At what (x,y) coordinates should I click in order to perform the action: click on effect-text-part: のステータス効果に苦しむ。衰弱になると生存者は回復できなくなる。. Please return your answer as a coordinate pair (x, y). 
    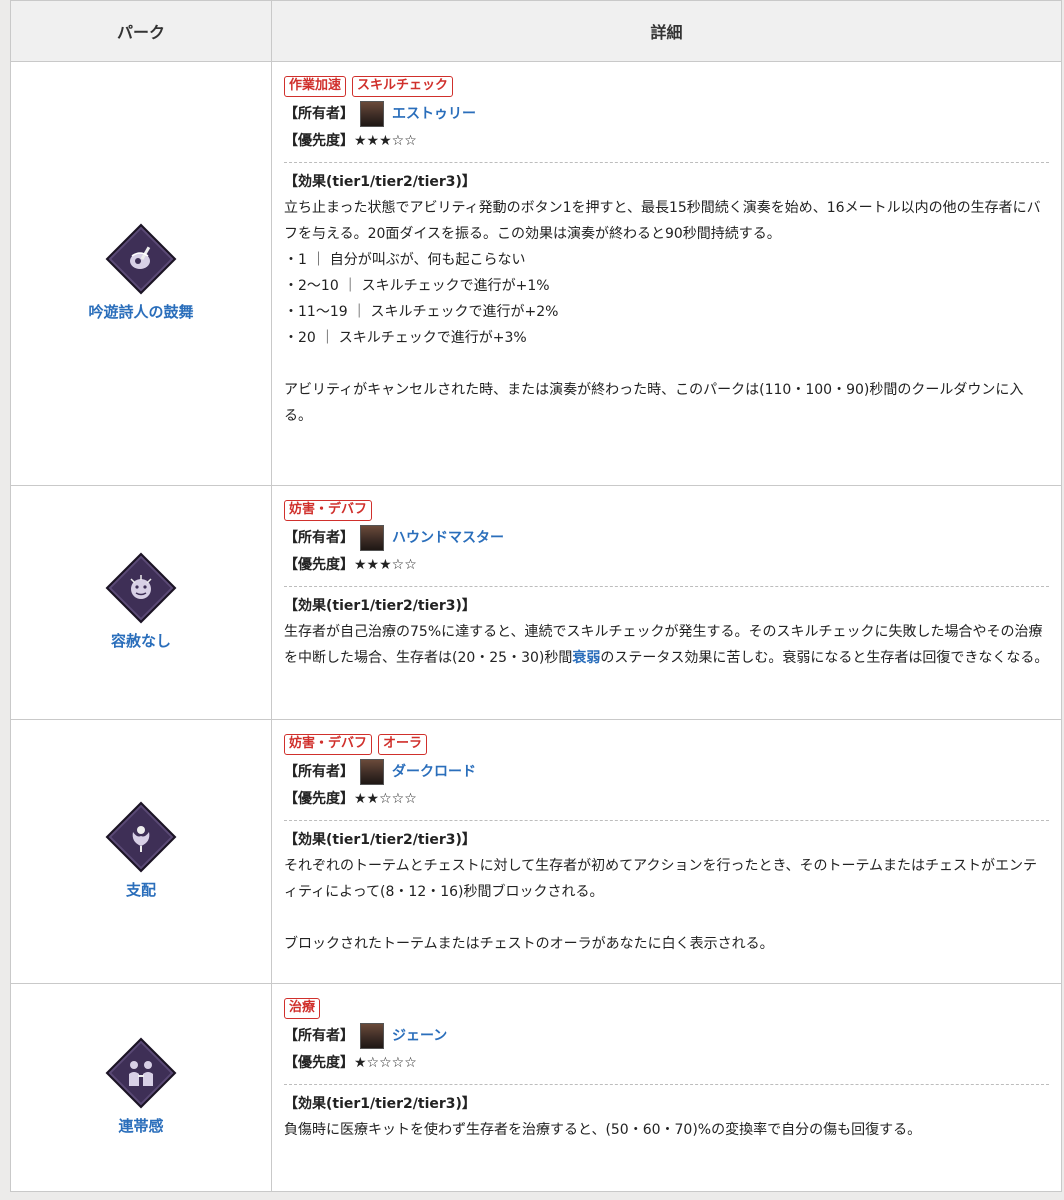
    Looking at the image, I should click on (824, 658).